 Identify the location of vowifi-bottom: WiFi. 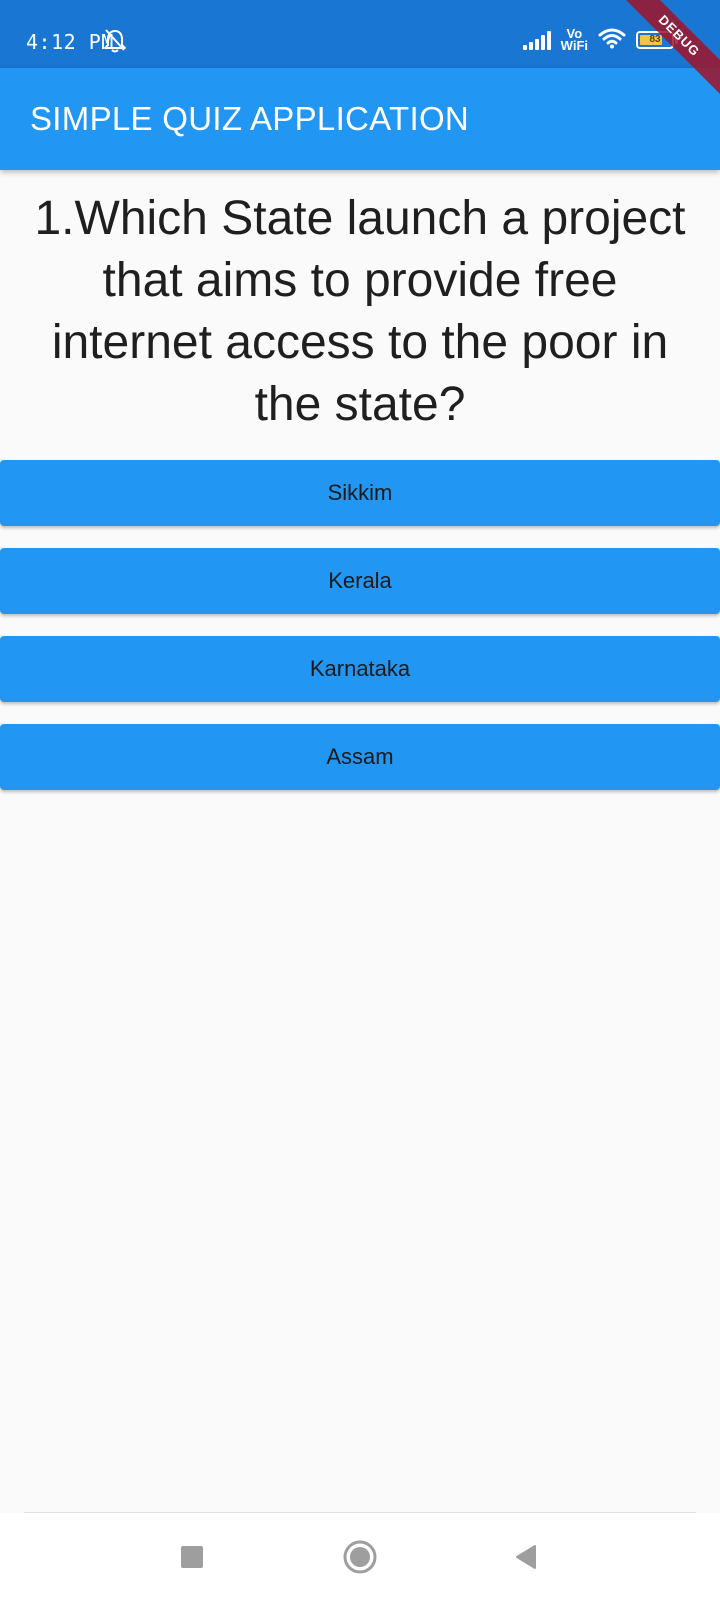
(574, 45).